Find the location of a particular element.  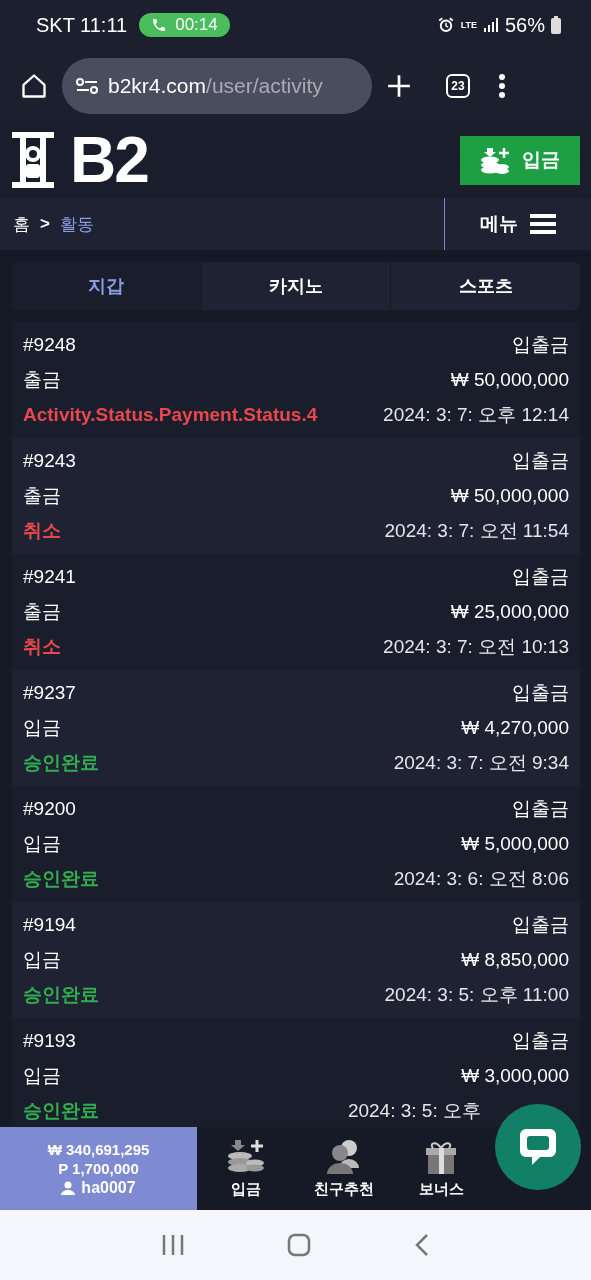

activity-id: #9194 is located at coordinates (49, 924).